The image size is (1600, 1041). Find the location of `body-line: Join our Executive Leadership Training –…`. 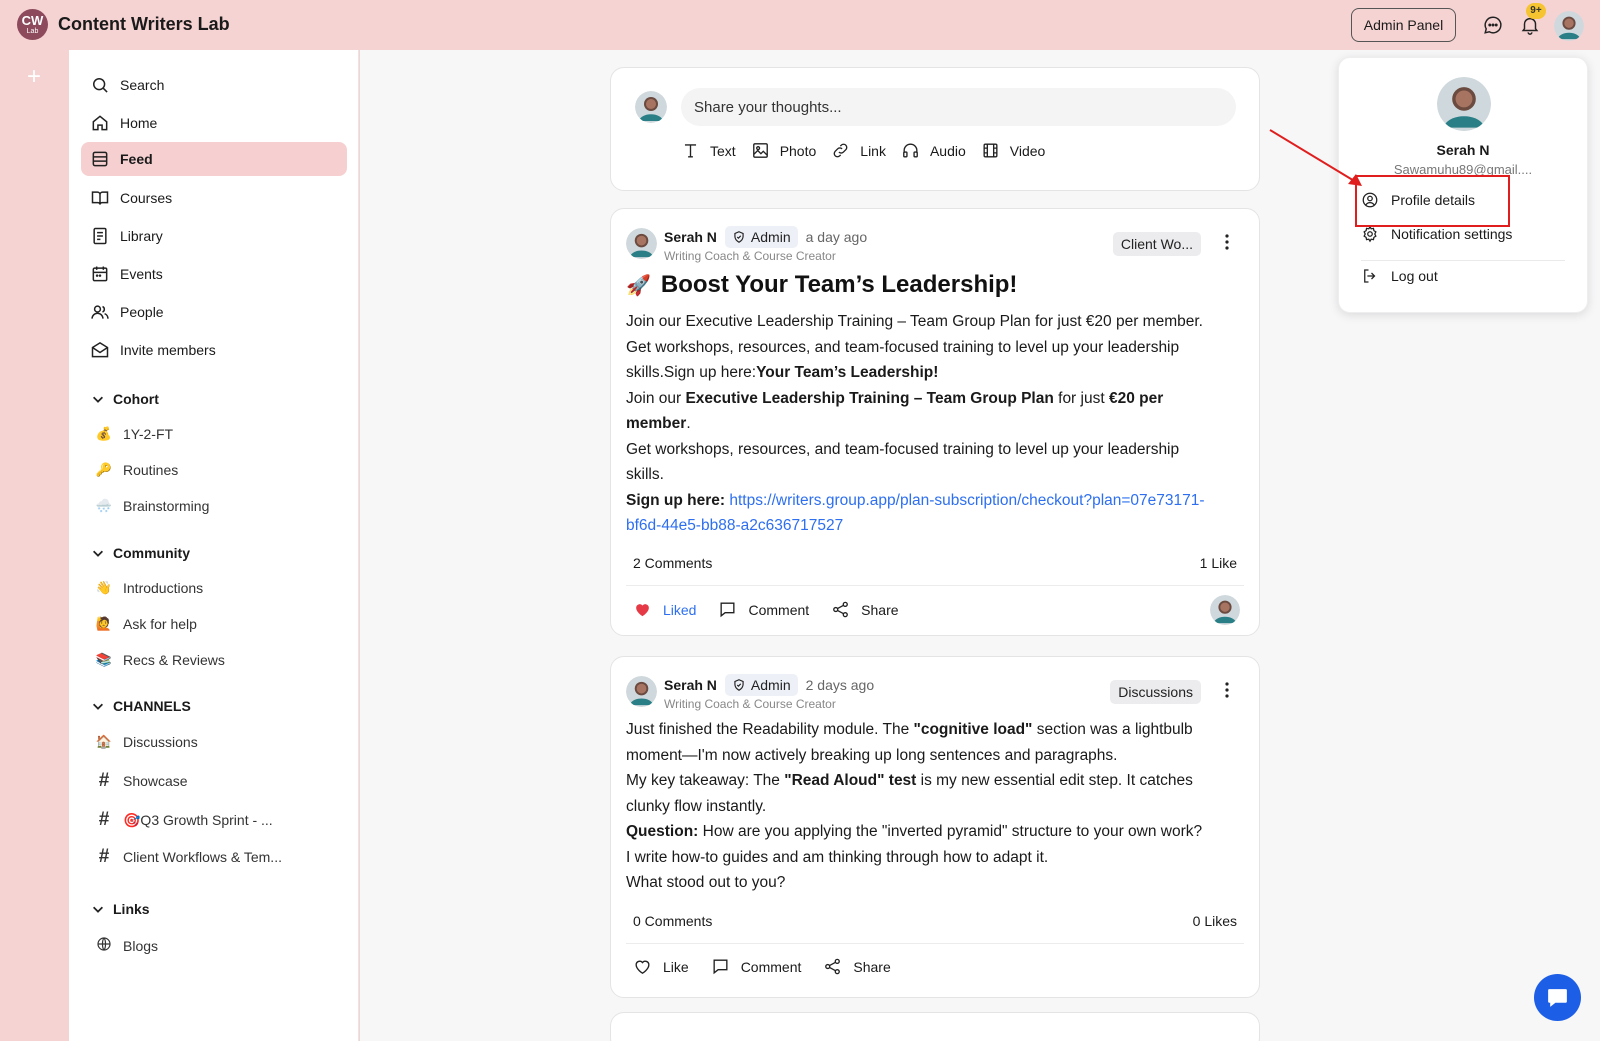

body-line: Join our Executive Leadership Training –… is located at coordinates (914, 321).